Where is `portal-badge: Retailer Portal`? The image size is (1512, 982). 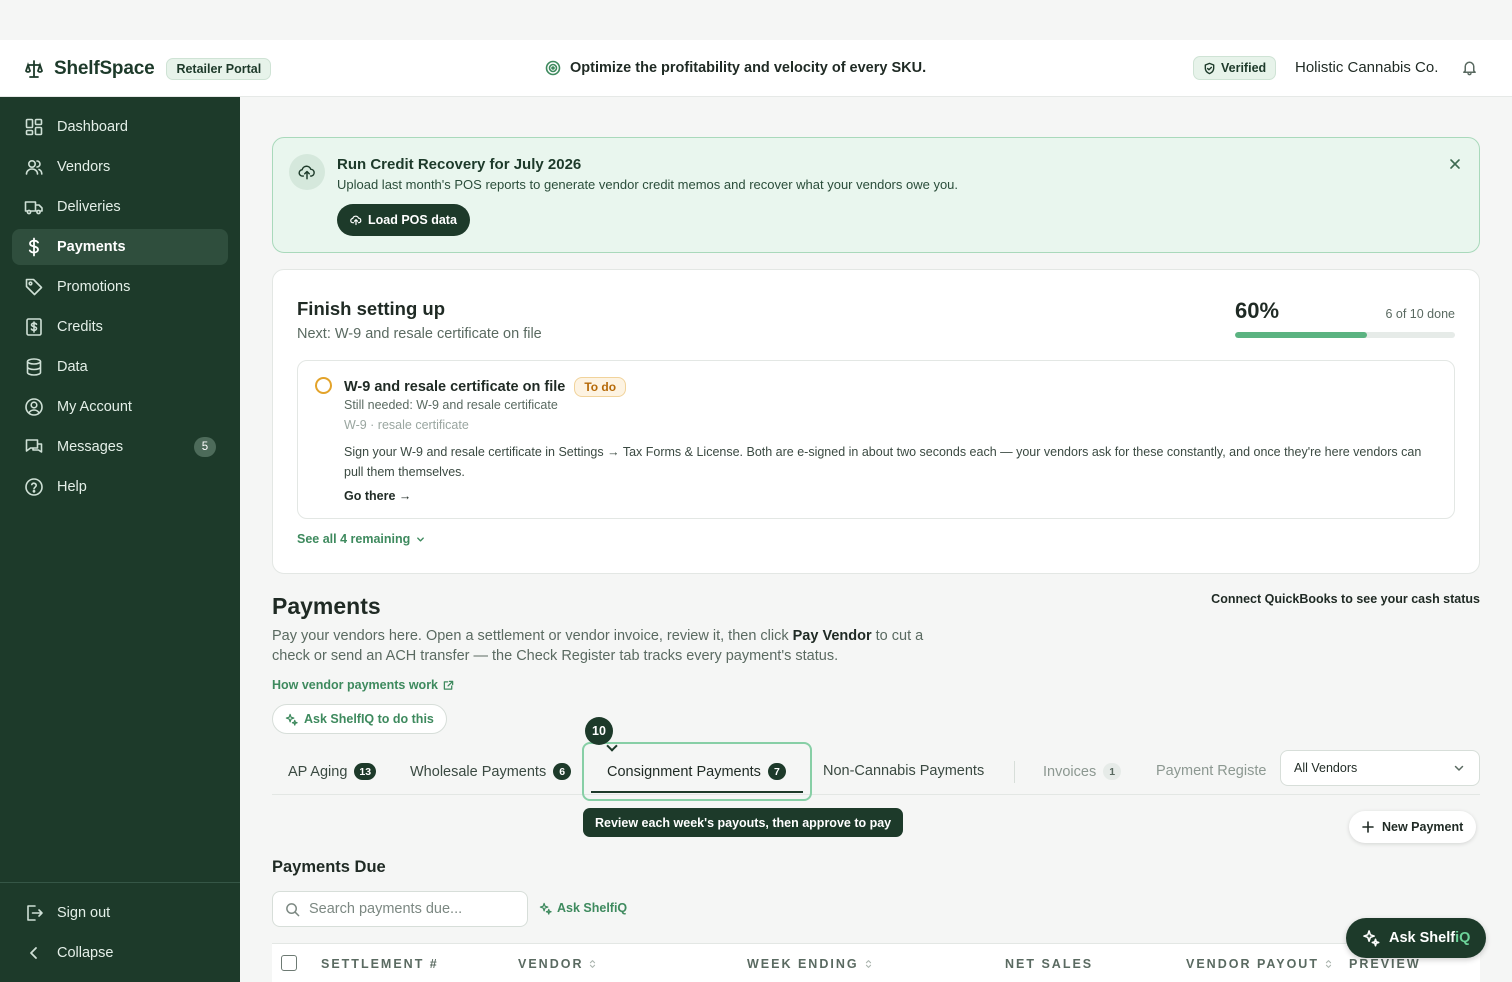
portal-badge: Retailer Portal is located at coordinates (219, 69).